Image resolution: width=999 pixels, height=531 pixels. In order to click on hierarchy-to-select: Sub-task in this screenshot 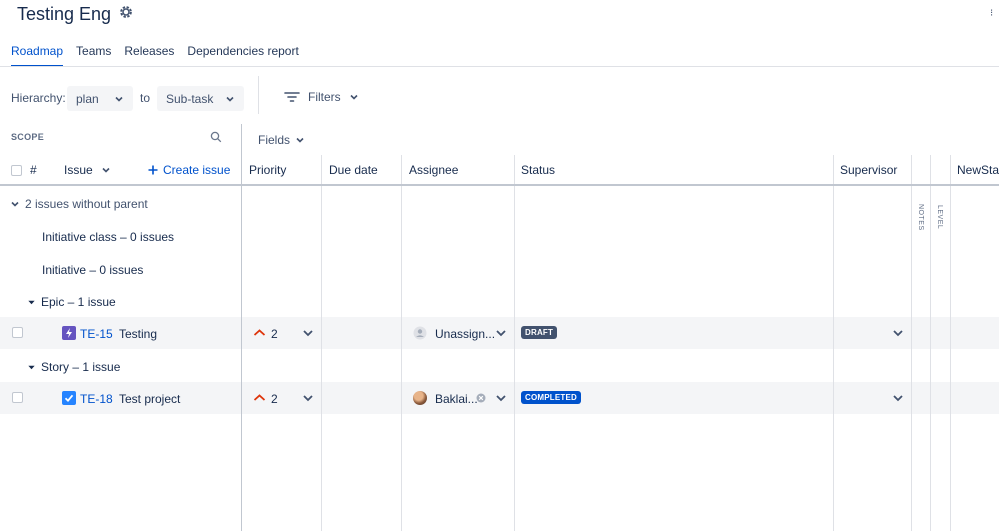, I will do `click(200, 98)`.